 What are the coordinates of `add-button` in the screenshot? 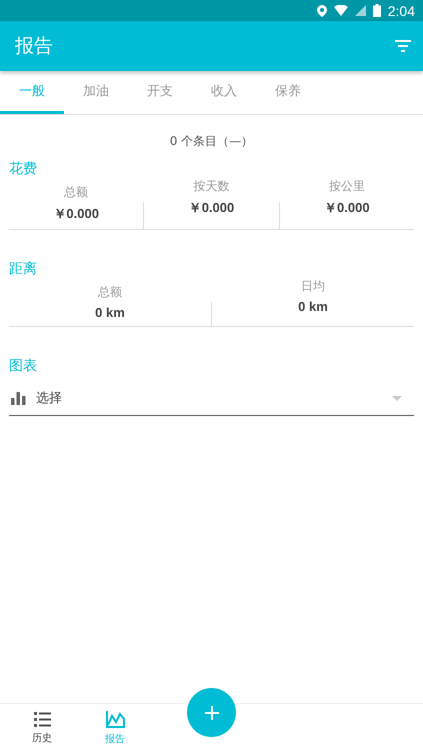 It's located at (211, 712).